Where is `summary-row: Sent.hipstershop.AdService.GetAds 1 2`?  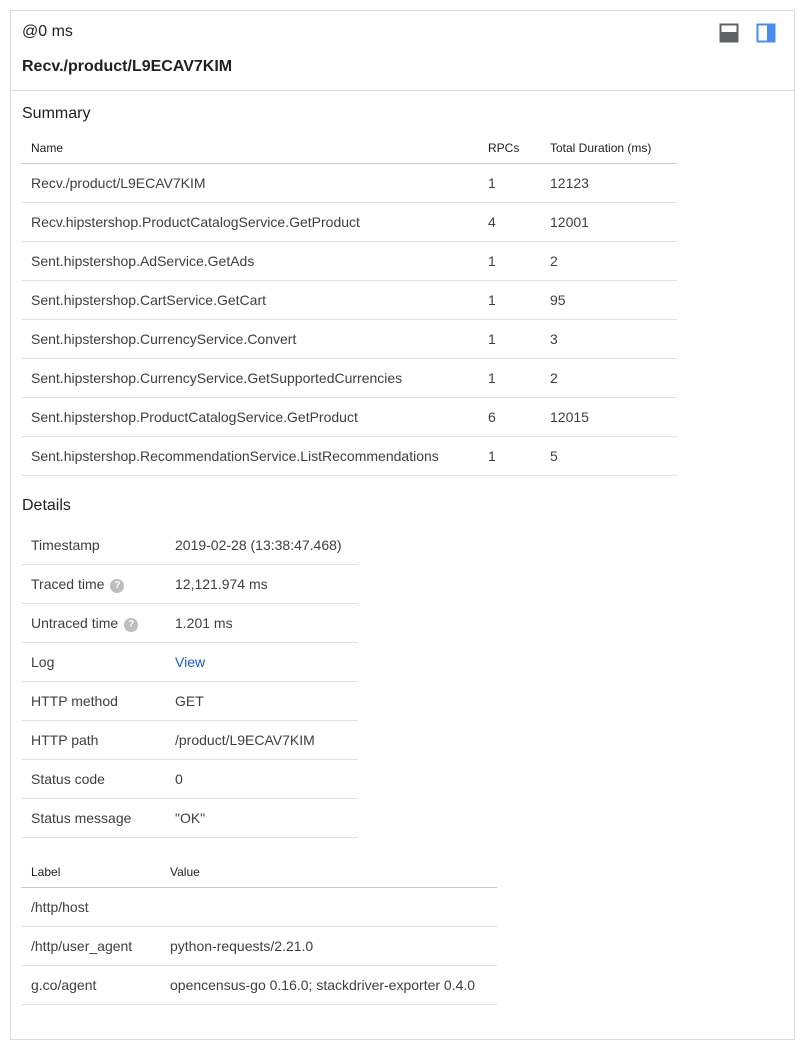 summary-row: Sent.hipstershop.AdService.GetAds 1 2 is located at coordinates (349, 261).